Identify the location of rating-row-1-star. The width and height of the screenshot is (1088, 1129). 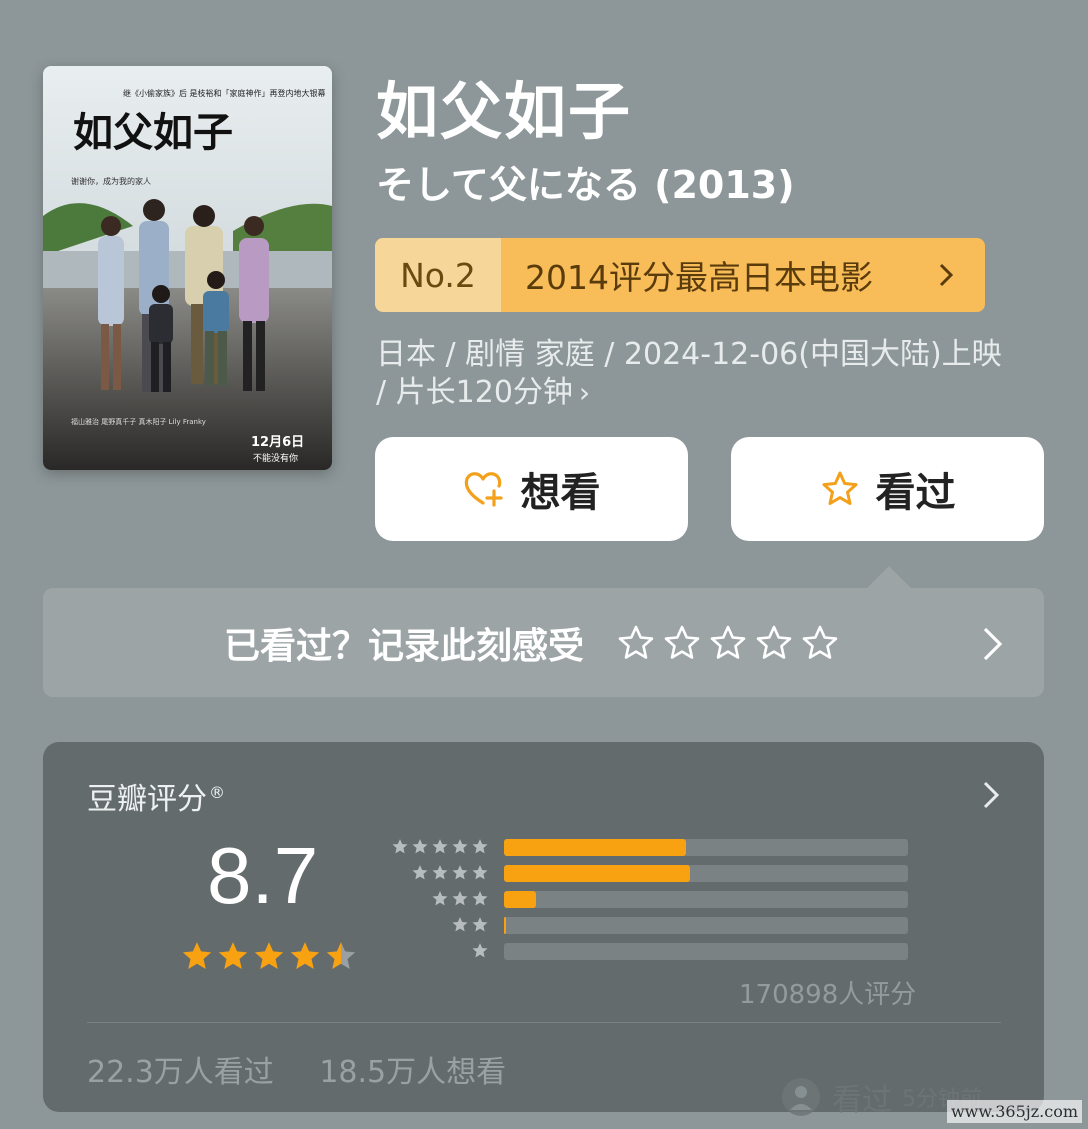
(648, 951).